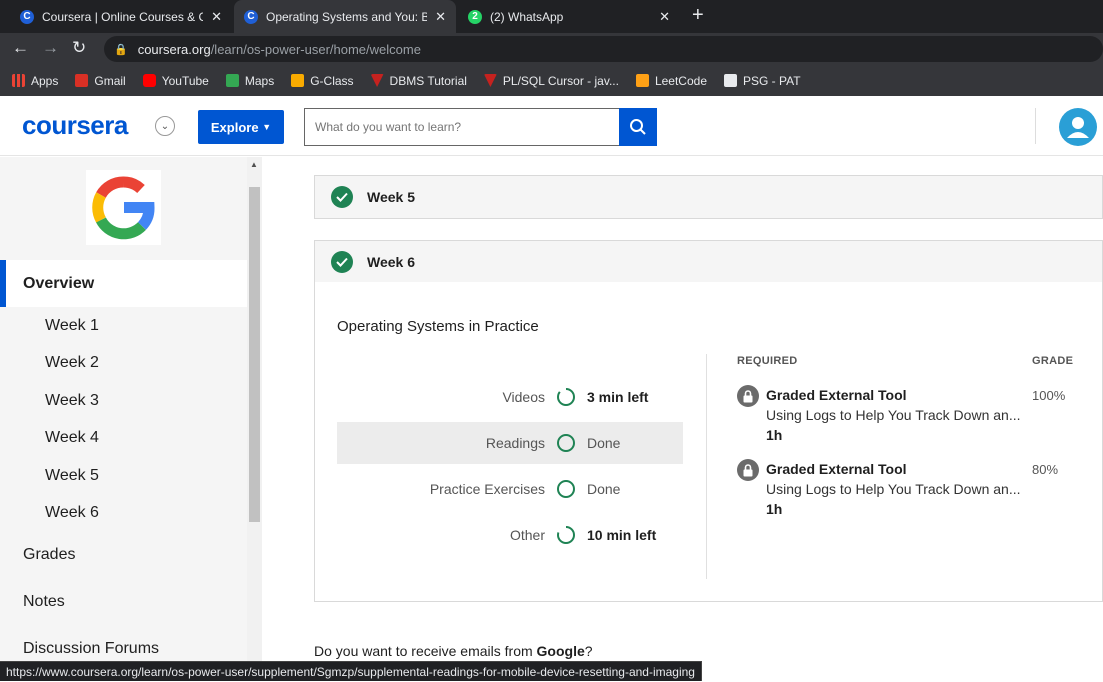  Describe the element at coordinates (20, 48) in the screenshot. I see `back-arrow-icon: ←` at that location.